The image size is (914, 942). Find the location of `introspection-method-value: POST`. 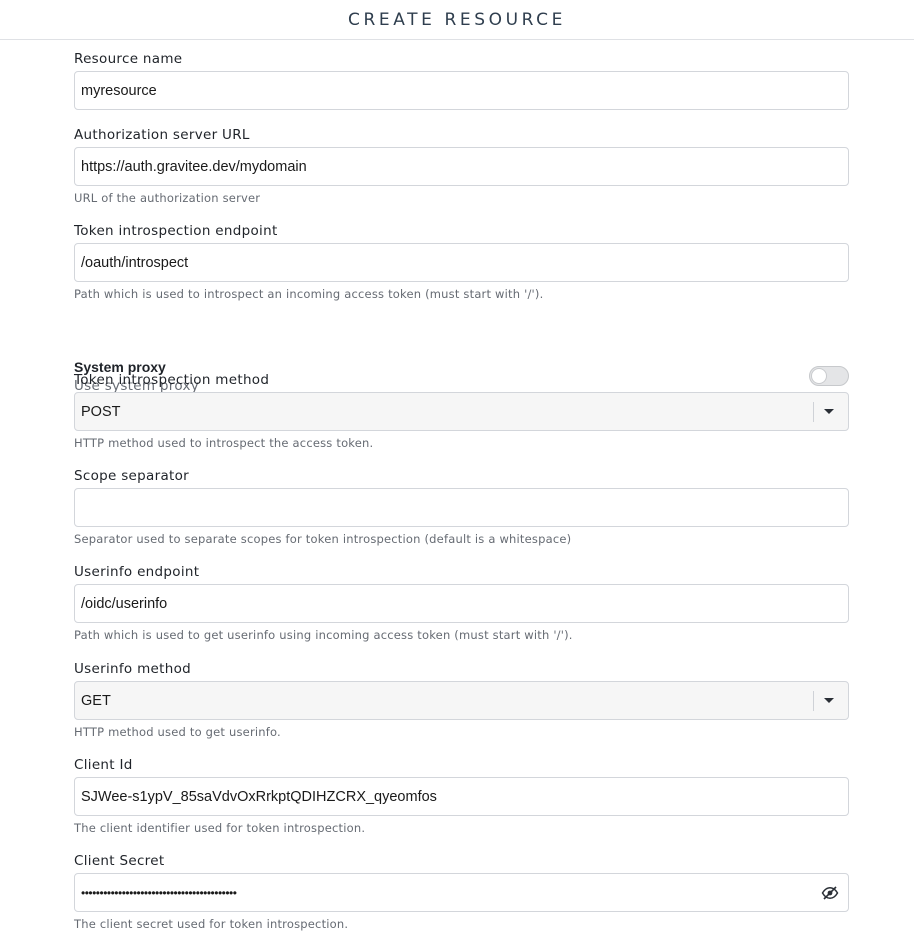

introspection-method-value: POST is located at coordinates (101, 411).